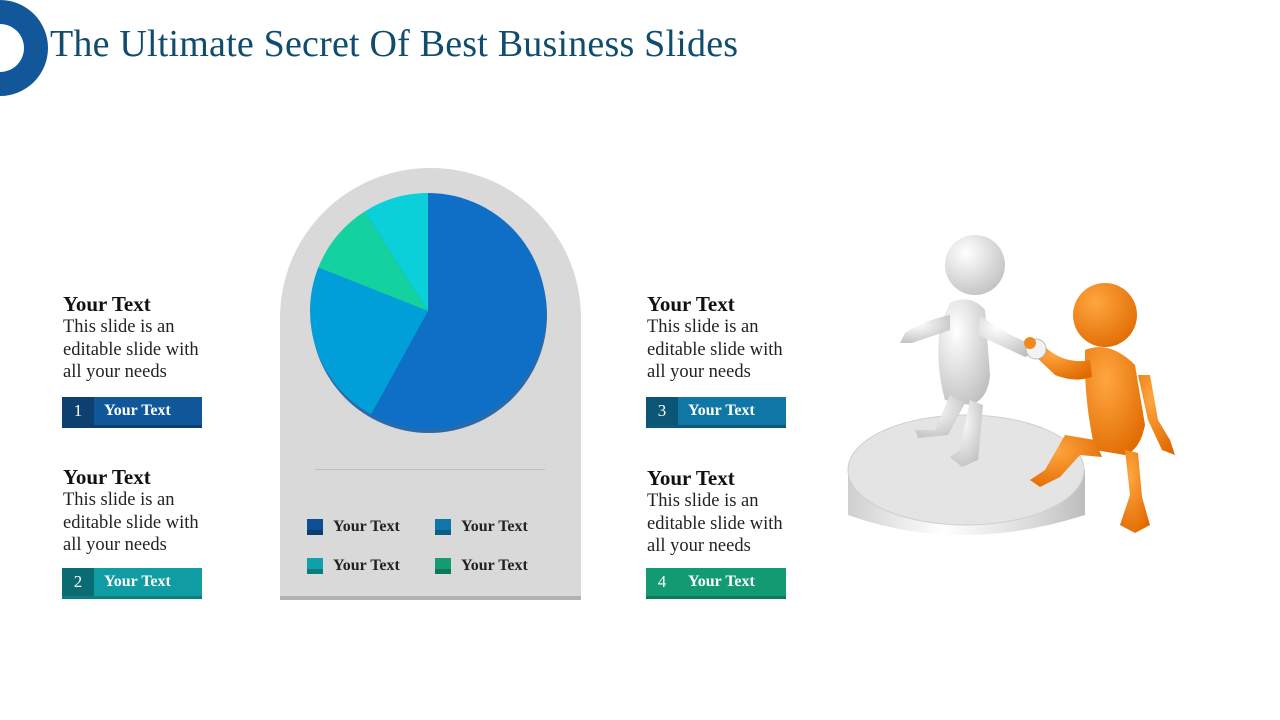 This screenshot has height=720, width=1280. I want to click on tag-4: 4 Your Text, so click(716, 583).